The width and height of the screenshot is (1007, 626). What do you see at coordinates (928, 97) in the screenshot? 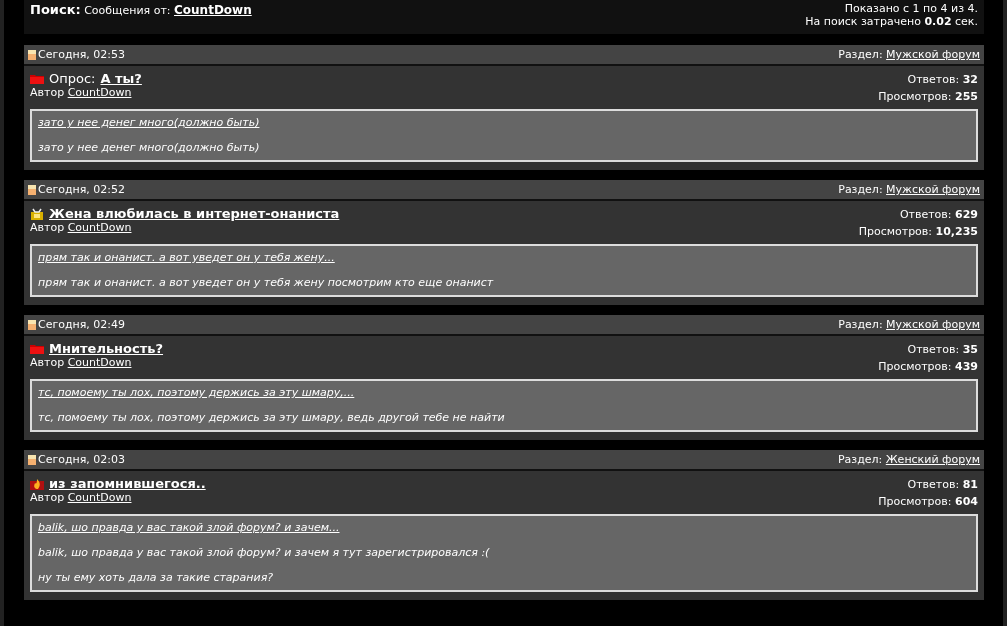
I see `views-count: Просмотров: 255` at bounding box center [928, 97].